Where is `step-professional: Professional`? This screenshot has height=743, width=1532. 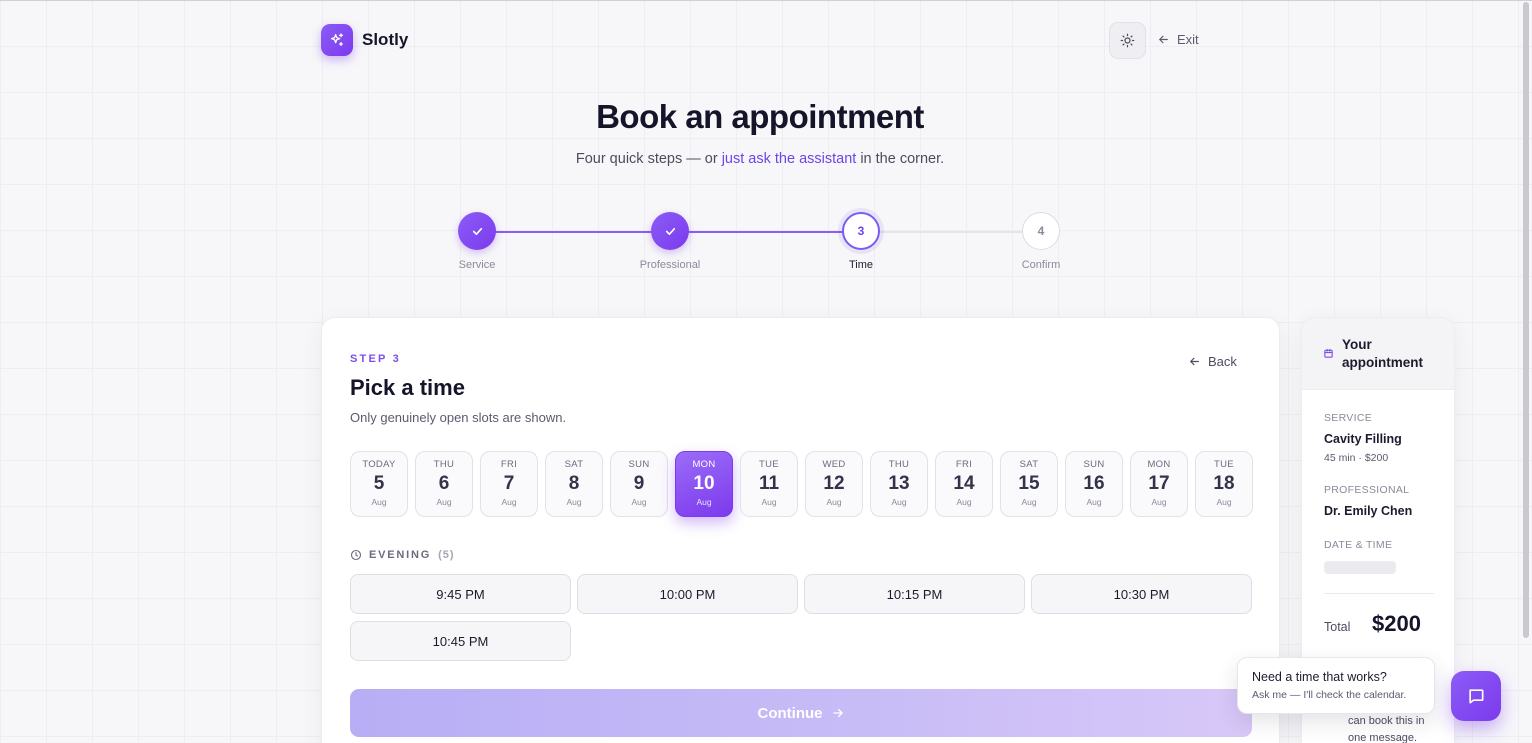 step-professional: Professional is located at coordinates (670, 241).